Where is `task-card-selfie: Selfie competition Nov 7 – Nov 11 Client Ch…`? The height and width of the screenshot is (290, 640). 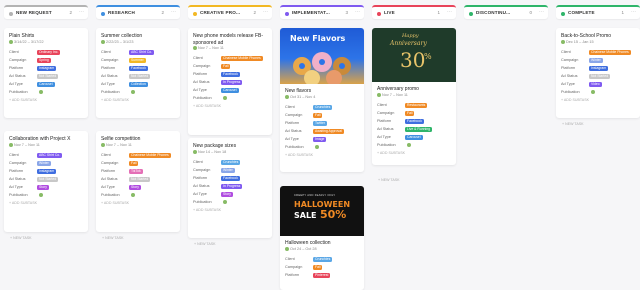
task-card-selfie: Selfie competition Nov 7 – Nov 11 Client Ch… is located at coordinates (138, 181).